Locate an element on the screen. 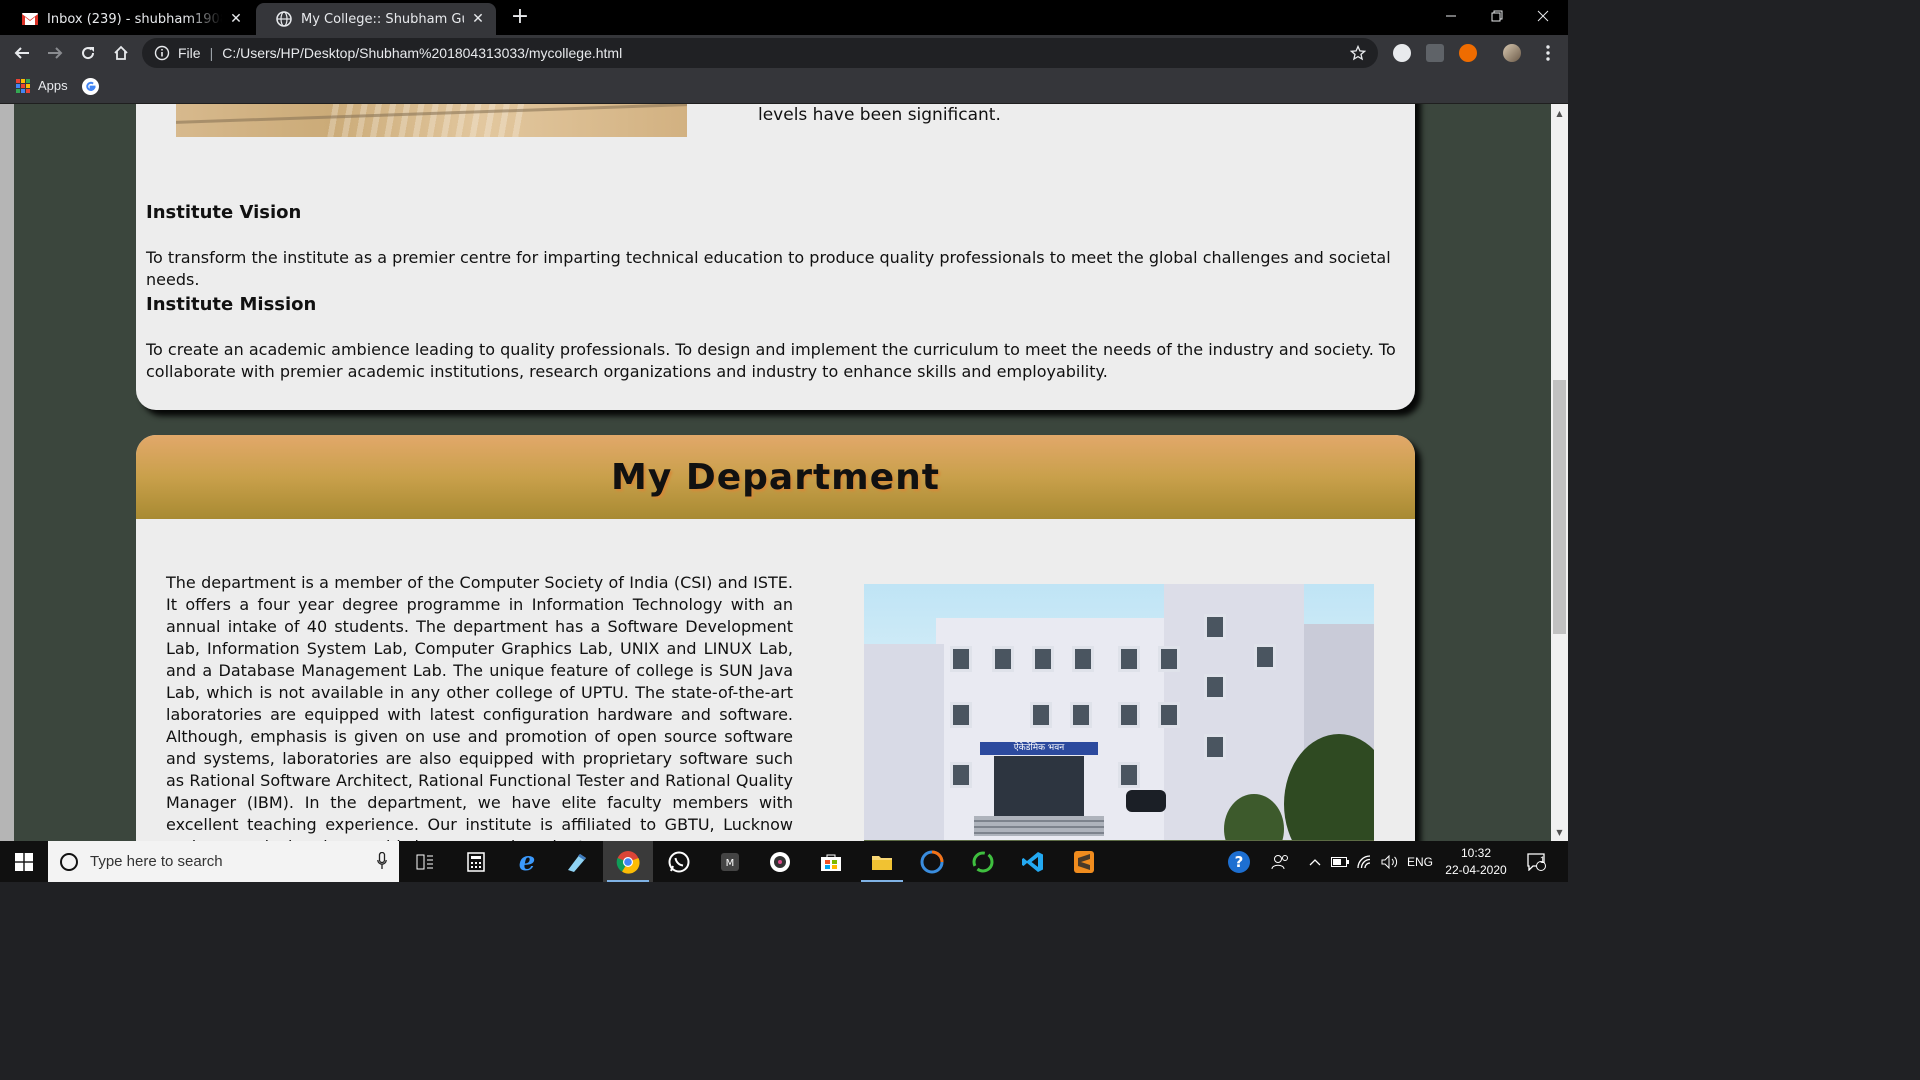 The height and width of the screenshot is (1080, 1920). task-view-icon is located at coordinates (425, 861).